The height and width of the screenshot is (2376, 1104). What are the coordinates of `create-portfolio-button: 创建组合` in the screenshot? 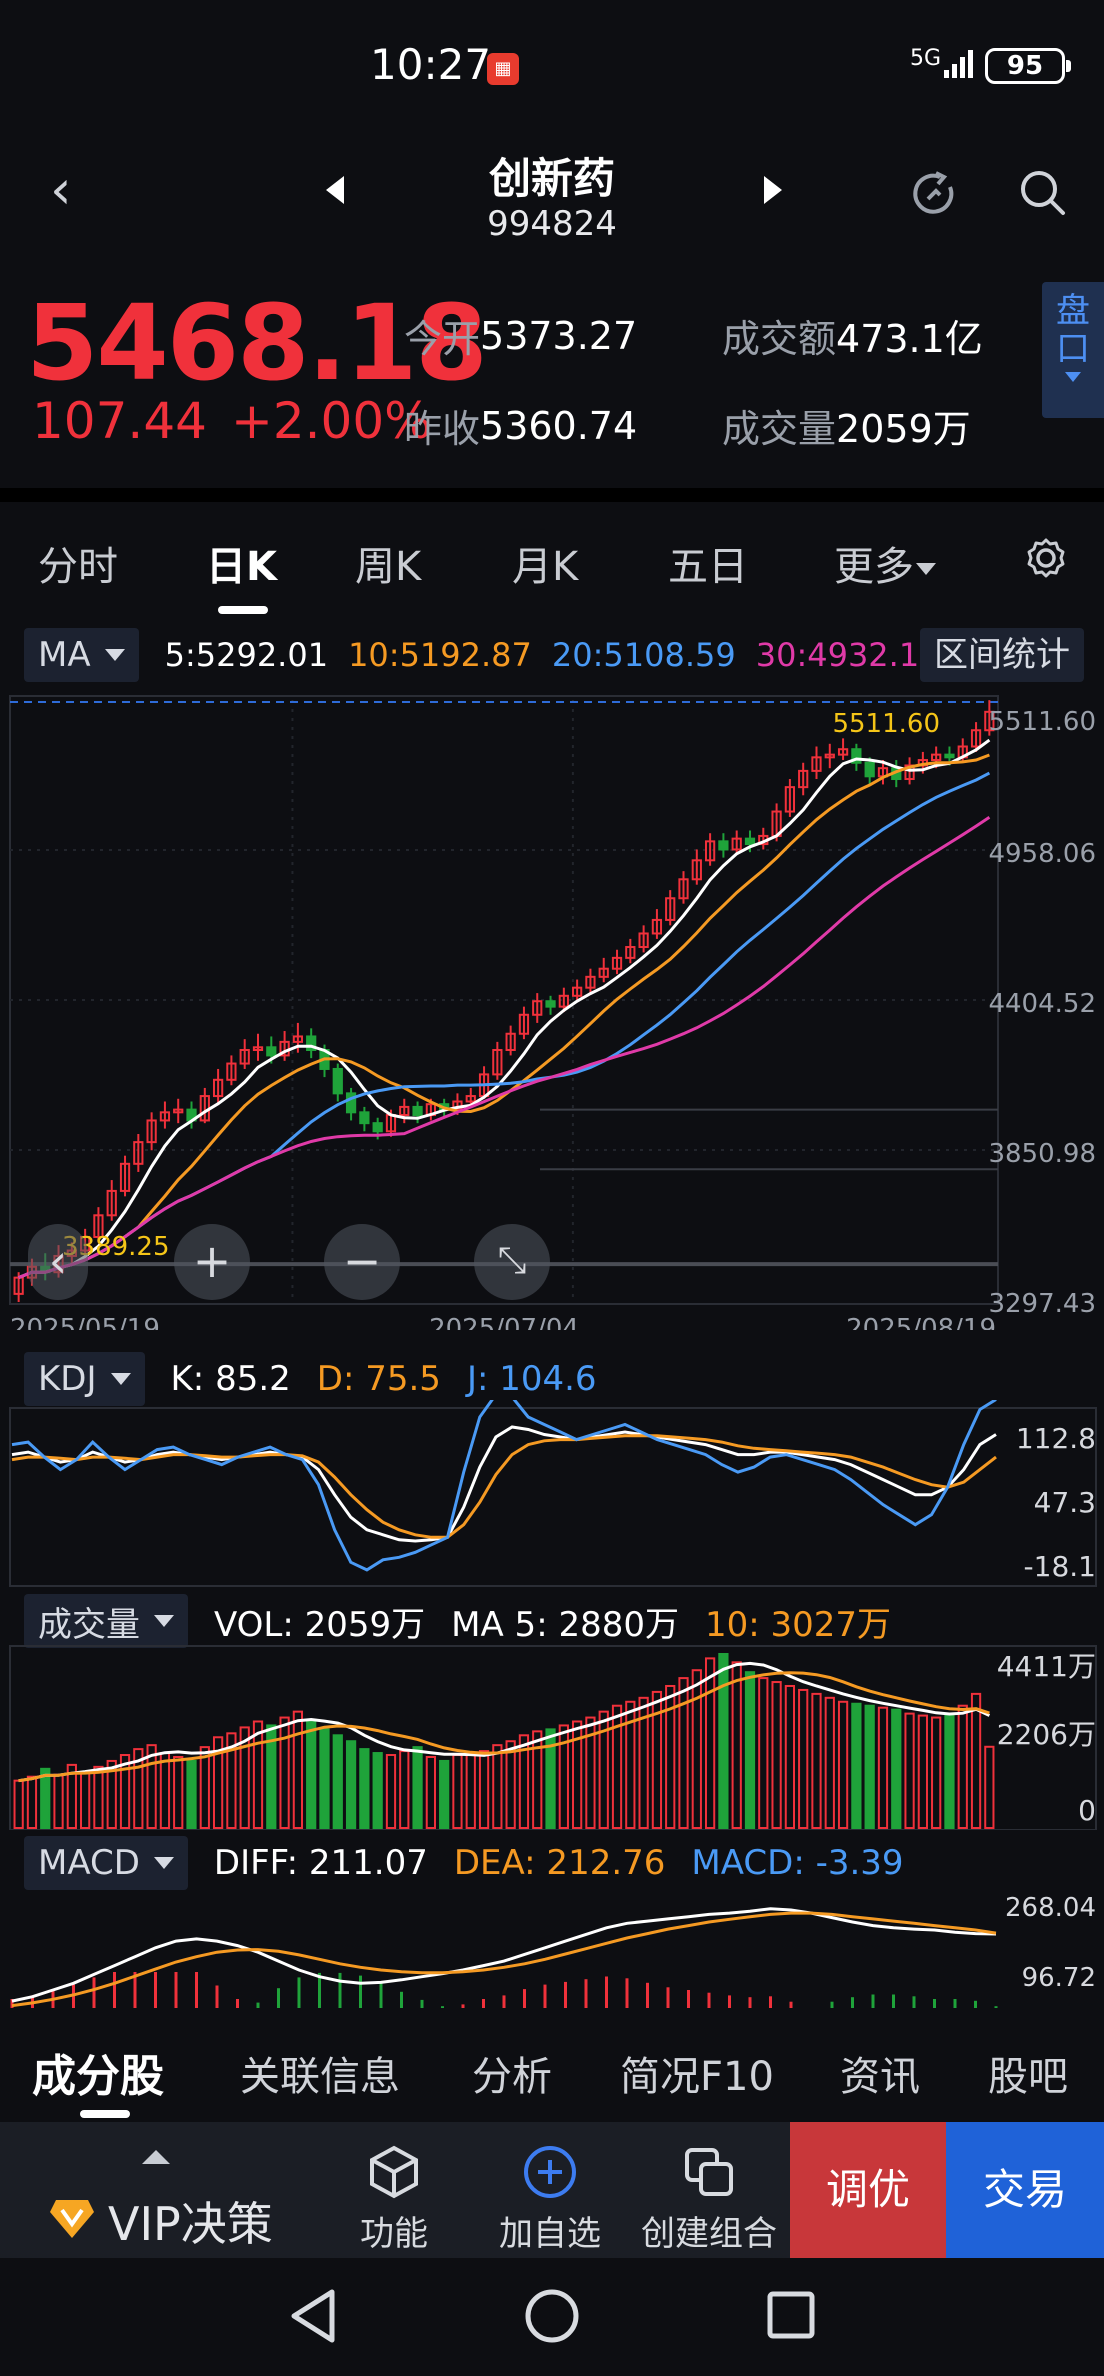 It's located at (709, 2190).